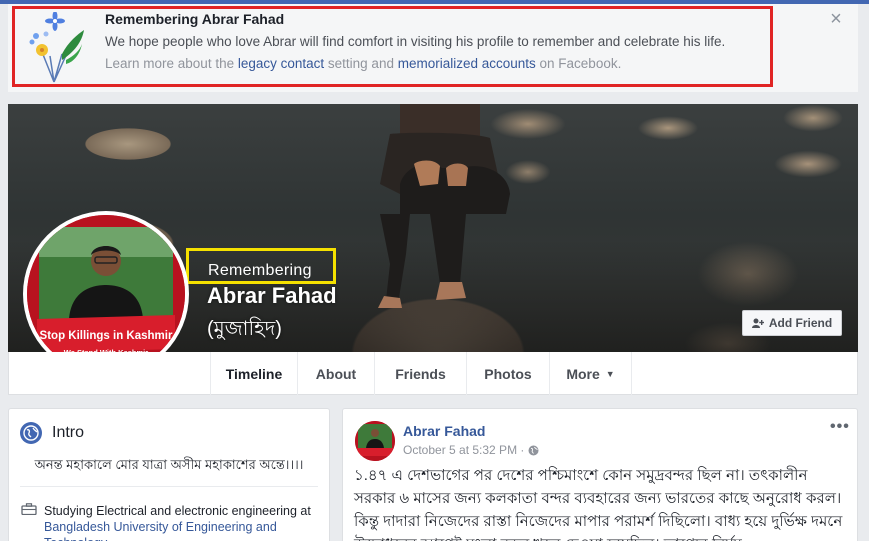 The height and width of the screenshot is (541, 869). What do you see at coordinates (254, 373) in the screenshot?
I see `tab-timeline: Timeline` at bounding box center [254, 373].